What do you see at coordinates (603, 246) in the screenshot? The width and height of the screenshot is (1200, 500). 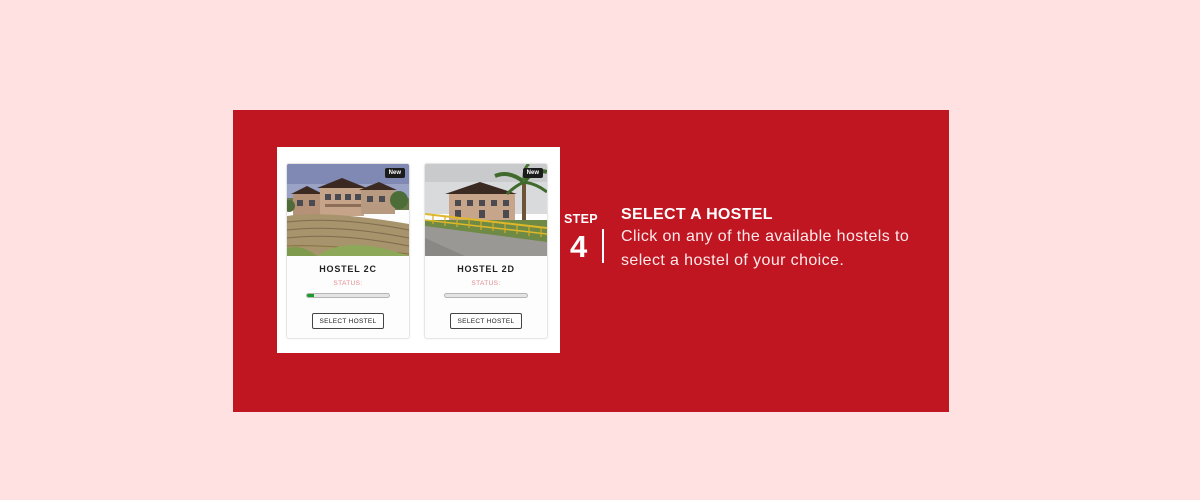 I see `step-divider` at bounding box center [603, 246].